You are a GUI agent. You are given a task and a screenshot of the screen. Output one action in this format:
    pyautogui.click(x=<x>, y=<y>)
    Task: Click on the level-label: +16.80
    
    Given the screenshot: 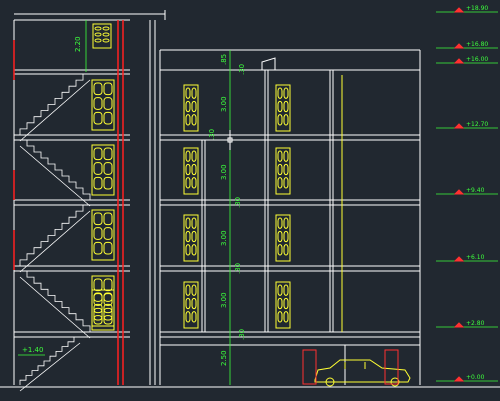 What is the action you would take?
    pyautogui.click(x=477, y=44)
    